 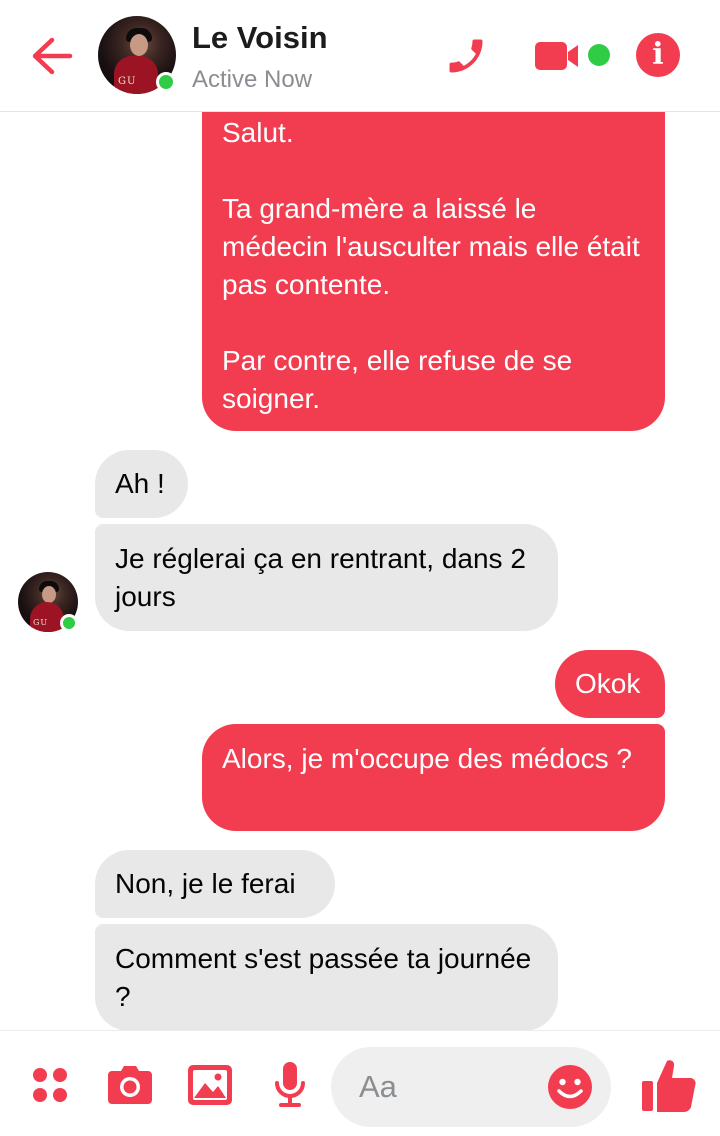 What do you see at coordinates (137, 55) in the screenshot?
I see `contact-avatar: GU` at bounding box center [137, 55].